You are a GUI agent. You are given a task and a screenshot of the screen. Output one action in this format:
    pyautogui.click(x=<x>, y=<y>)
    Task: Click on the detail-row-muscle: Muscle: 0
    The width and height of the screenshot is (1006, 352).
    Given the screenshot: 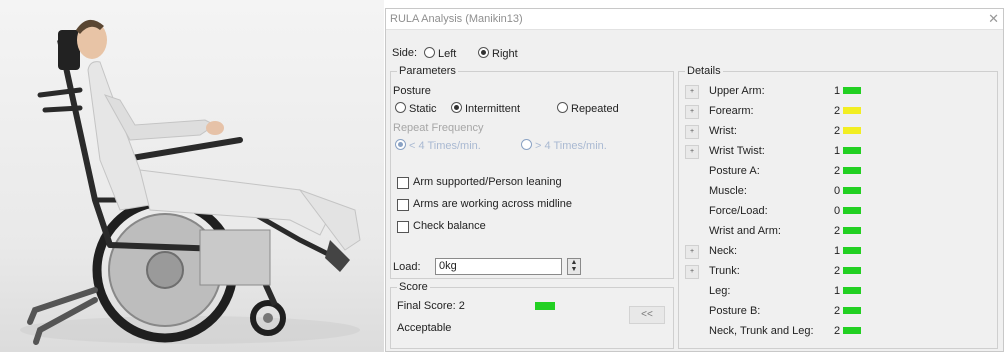 What is the action you would take?
    pyautogui.click(x=829, y=192)
    